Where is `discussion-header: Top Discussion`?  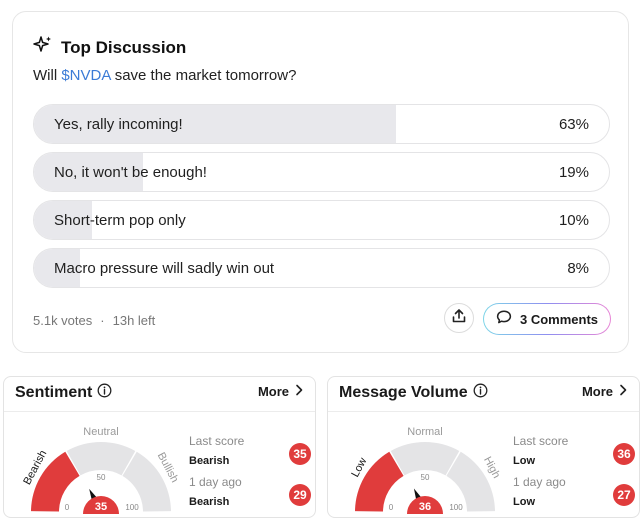
discussion-header: Top Discussion is located at coordinates (109, 47).